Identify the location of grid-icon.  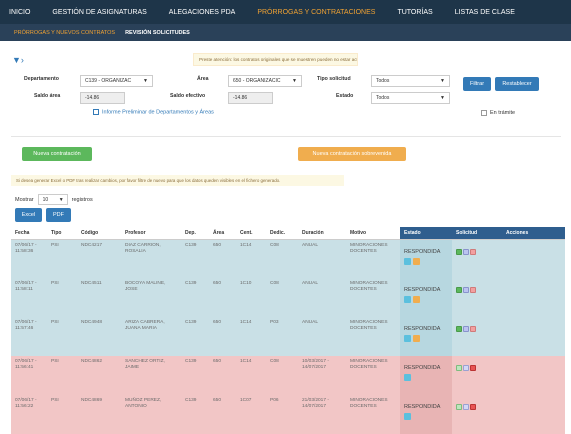
(96, 112).